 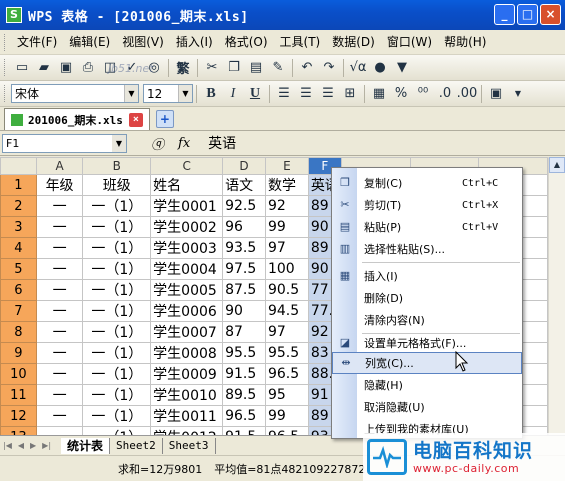 I want to click on grid-cell: 学生0008, so click(x=187, y=353).